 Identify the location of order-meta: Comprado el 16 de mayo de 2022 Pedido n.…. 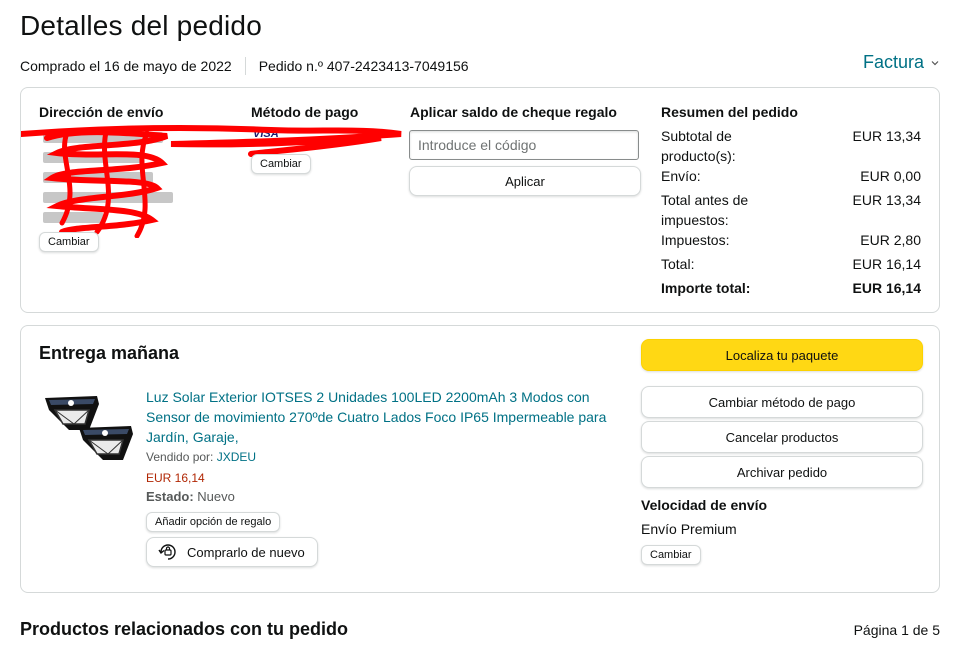
(244, 66).